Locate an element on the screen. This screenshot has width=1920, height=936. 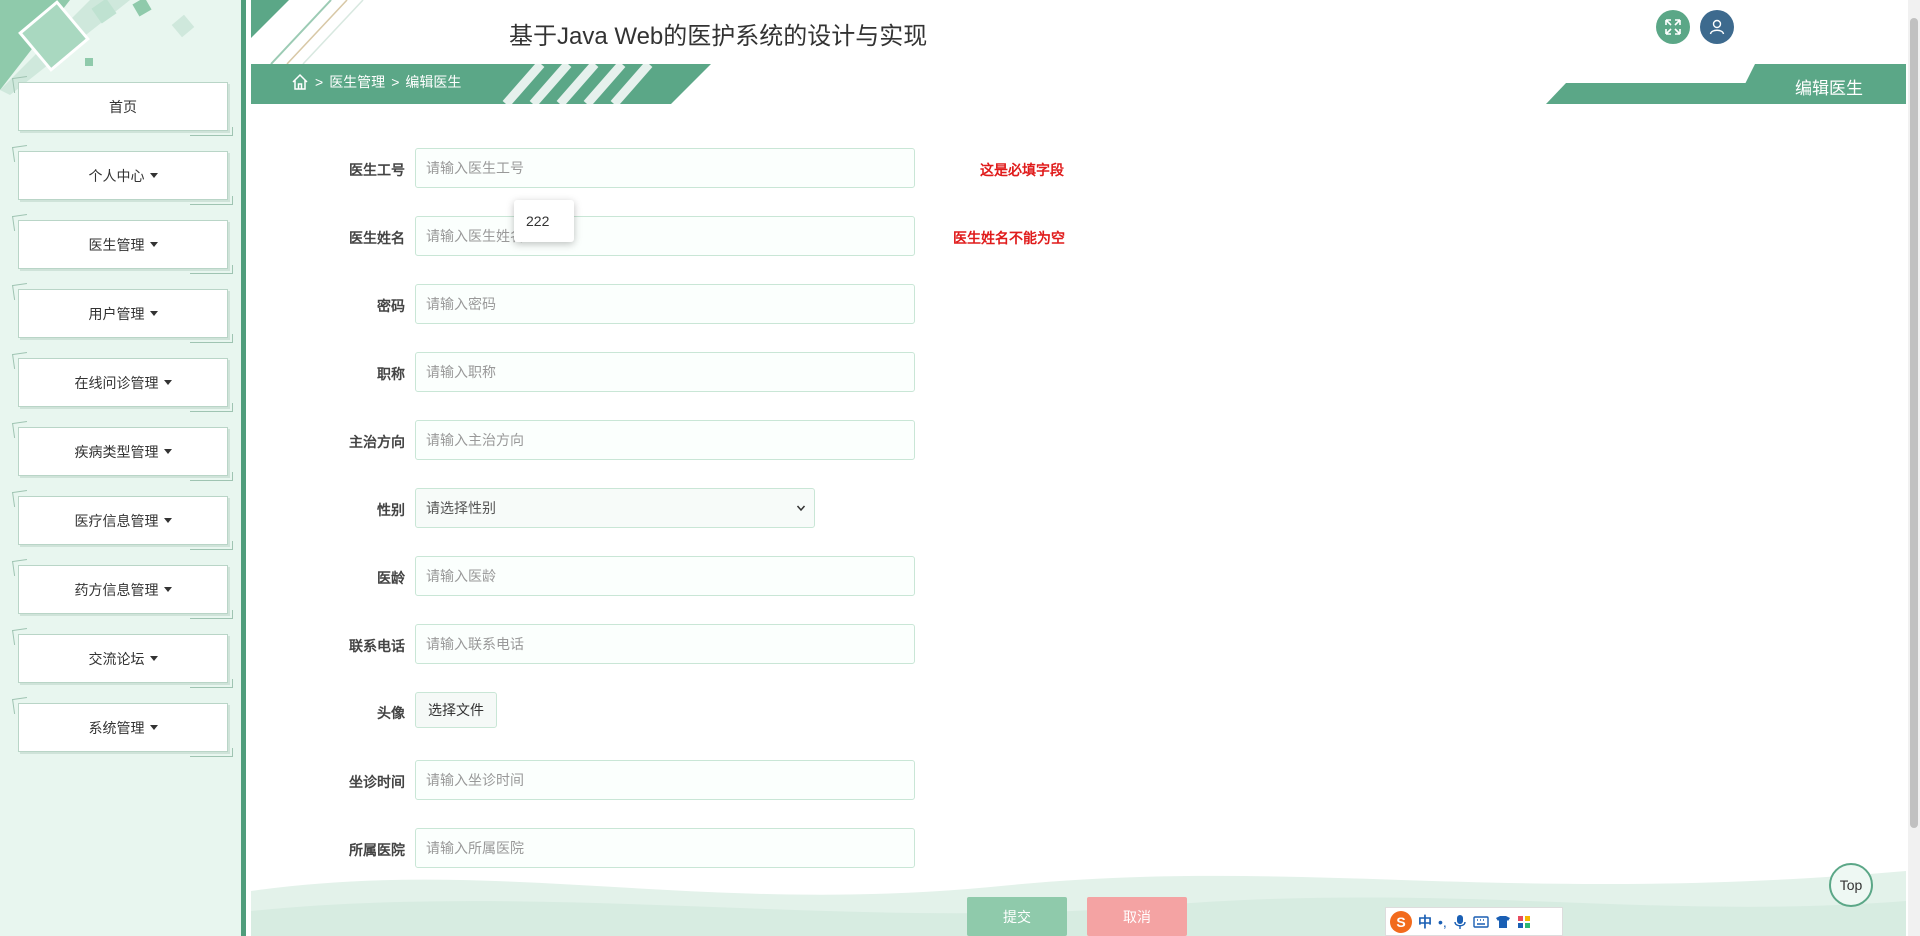
breadcrumb-current: 编辑医生 is located at coordinates (433, 82).